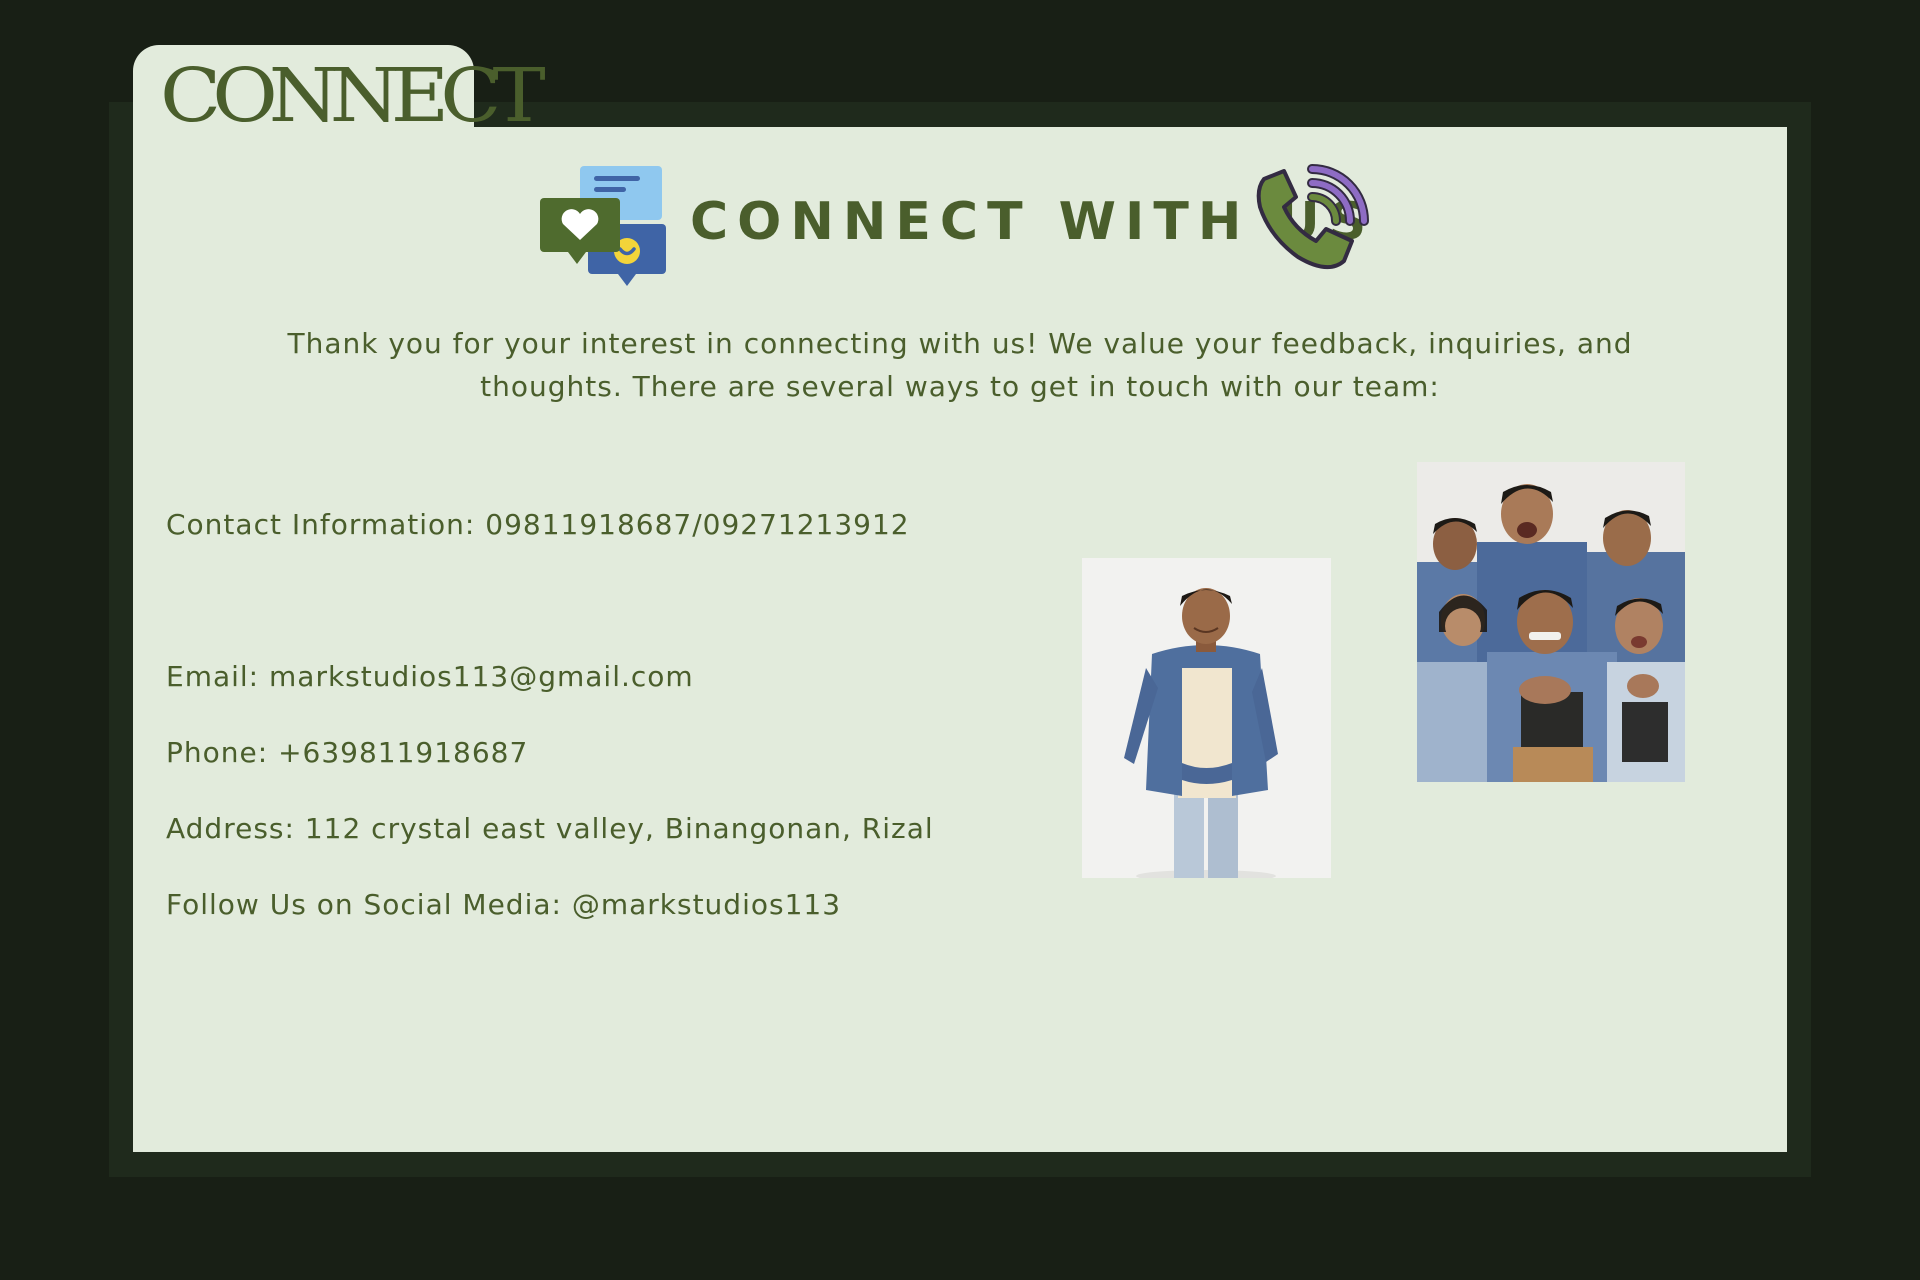 This screenshot has height=1280, width=1920. I want to click on phone-text: Phone: +639811918687, so click(347, 753).